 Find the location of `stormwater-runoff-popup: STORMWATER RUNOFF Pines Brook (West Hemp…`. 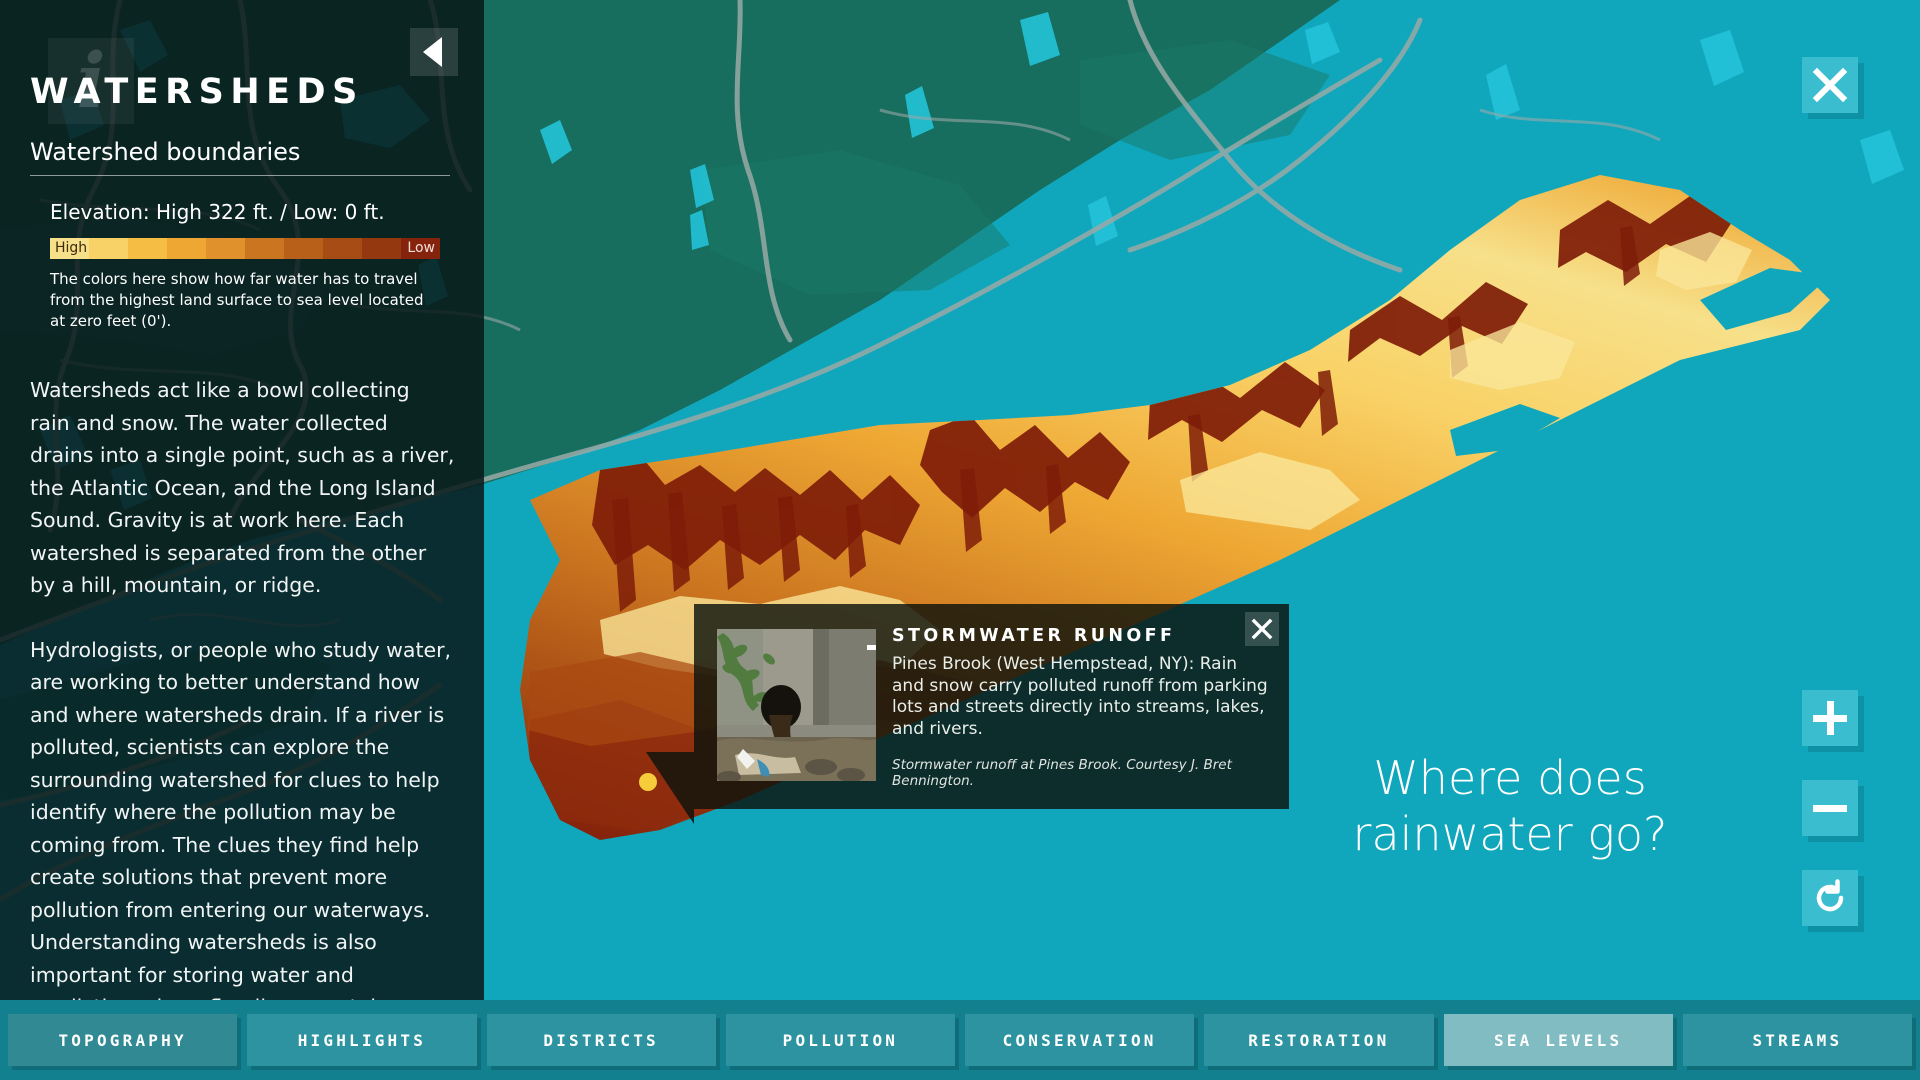

stormwater-runoff-popup: STORMWATER RUNOFF Pines Brook (West Hemp… is located at coordinates (967, 714).